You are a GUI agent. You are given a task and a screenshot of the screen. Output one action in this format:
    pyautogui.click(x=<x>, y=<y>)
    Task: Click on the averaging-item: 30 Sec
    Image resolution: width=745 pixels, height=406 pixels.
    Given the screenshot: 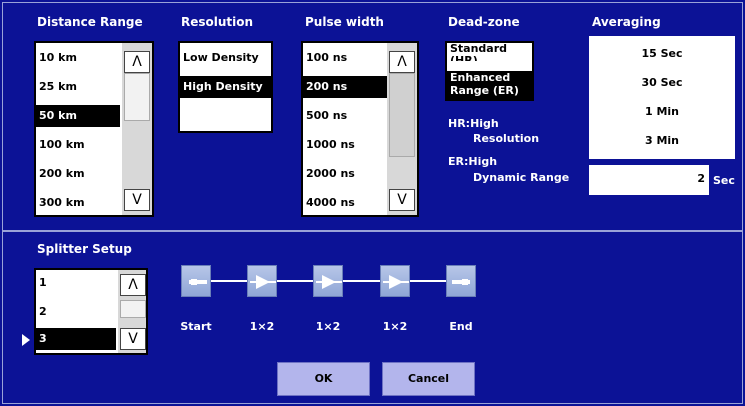 What is the action you would take?
    pyautogui.click(x=662, y=82)
    